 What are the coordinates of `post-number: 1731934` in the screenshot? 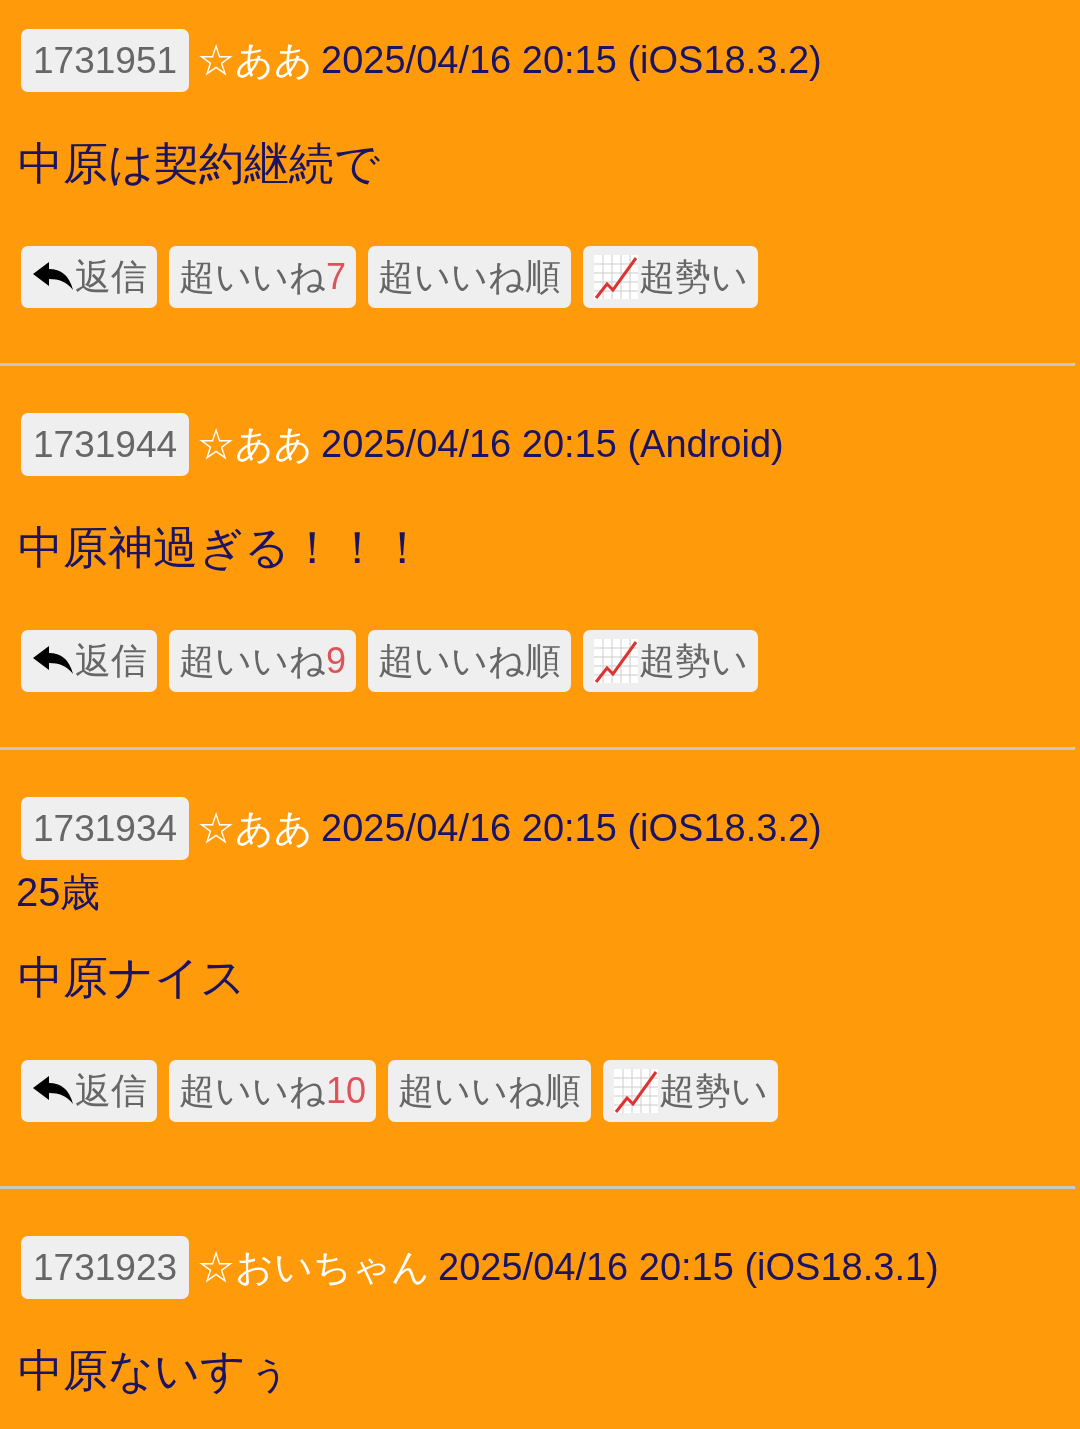 It's located at (105, 828).